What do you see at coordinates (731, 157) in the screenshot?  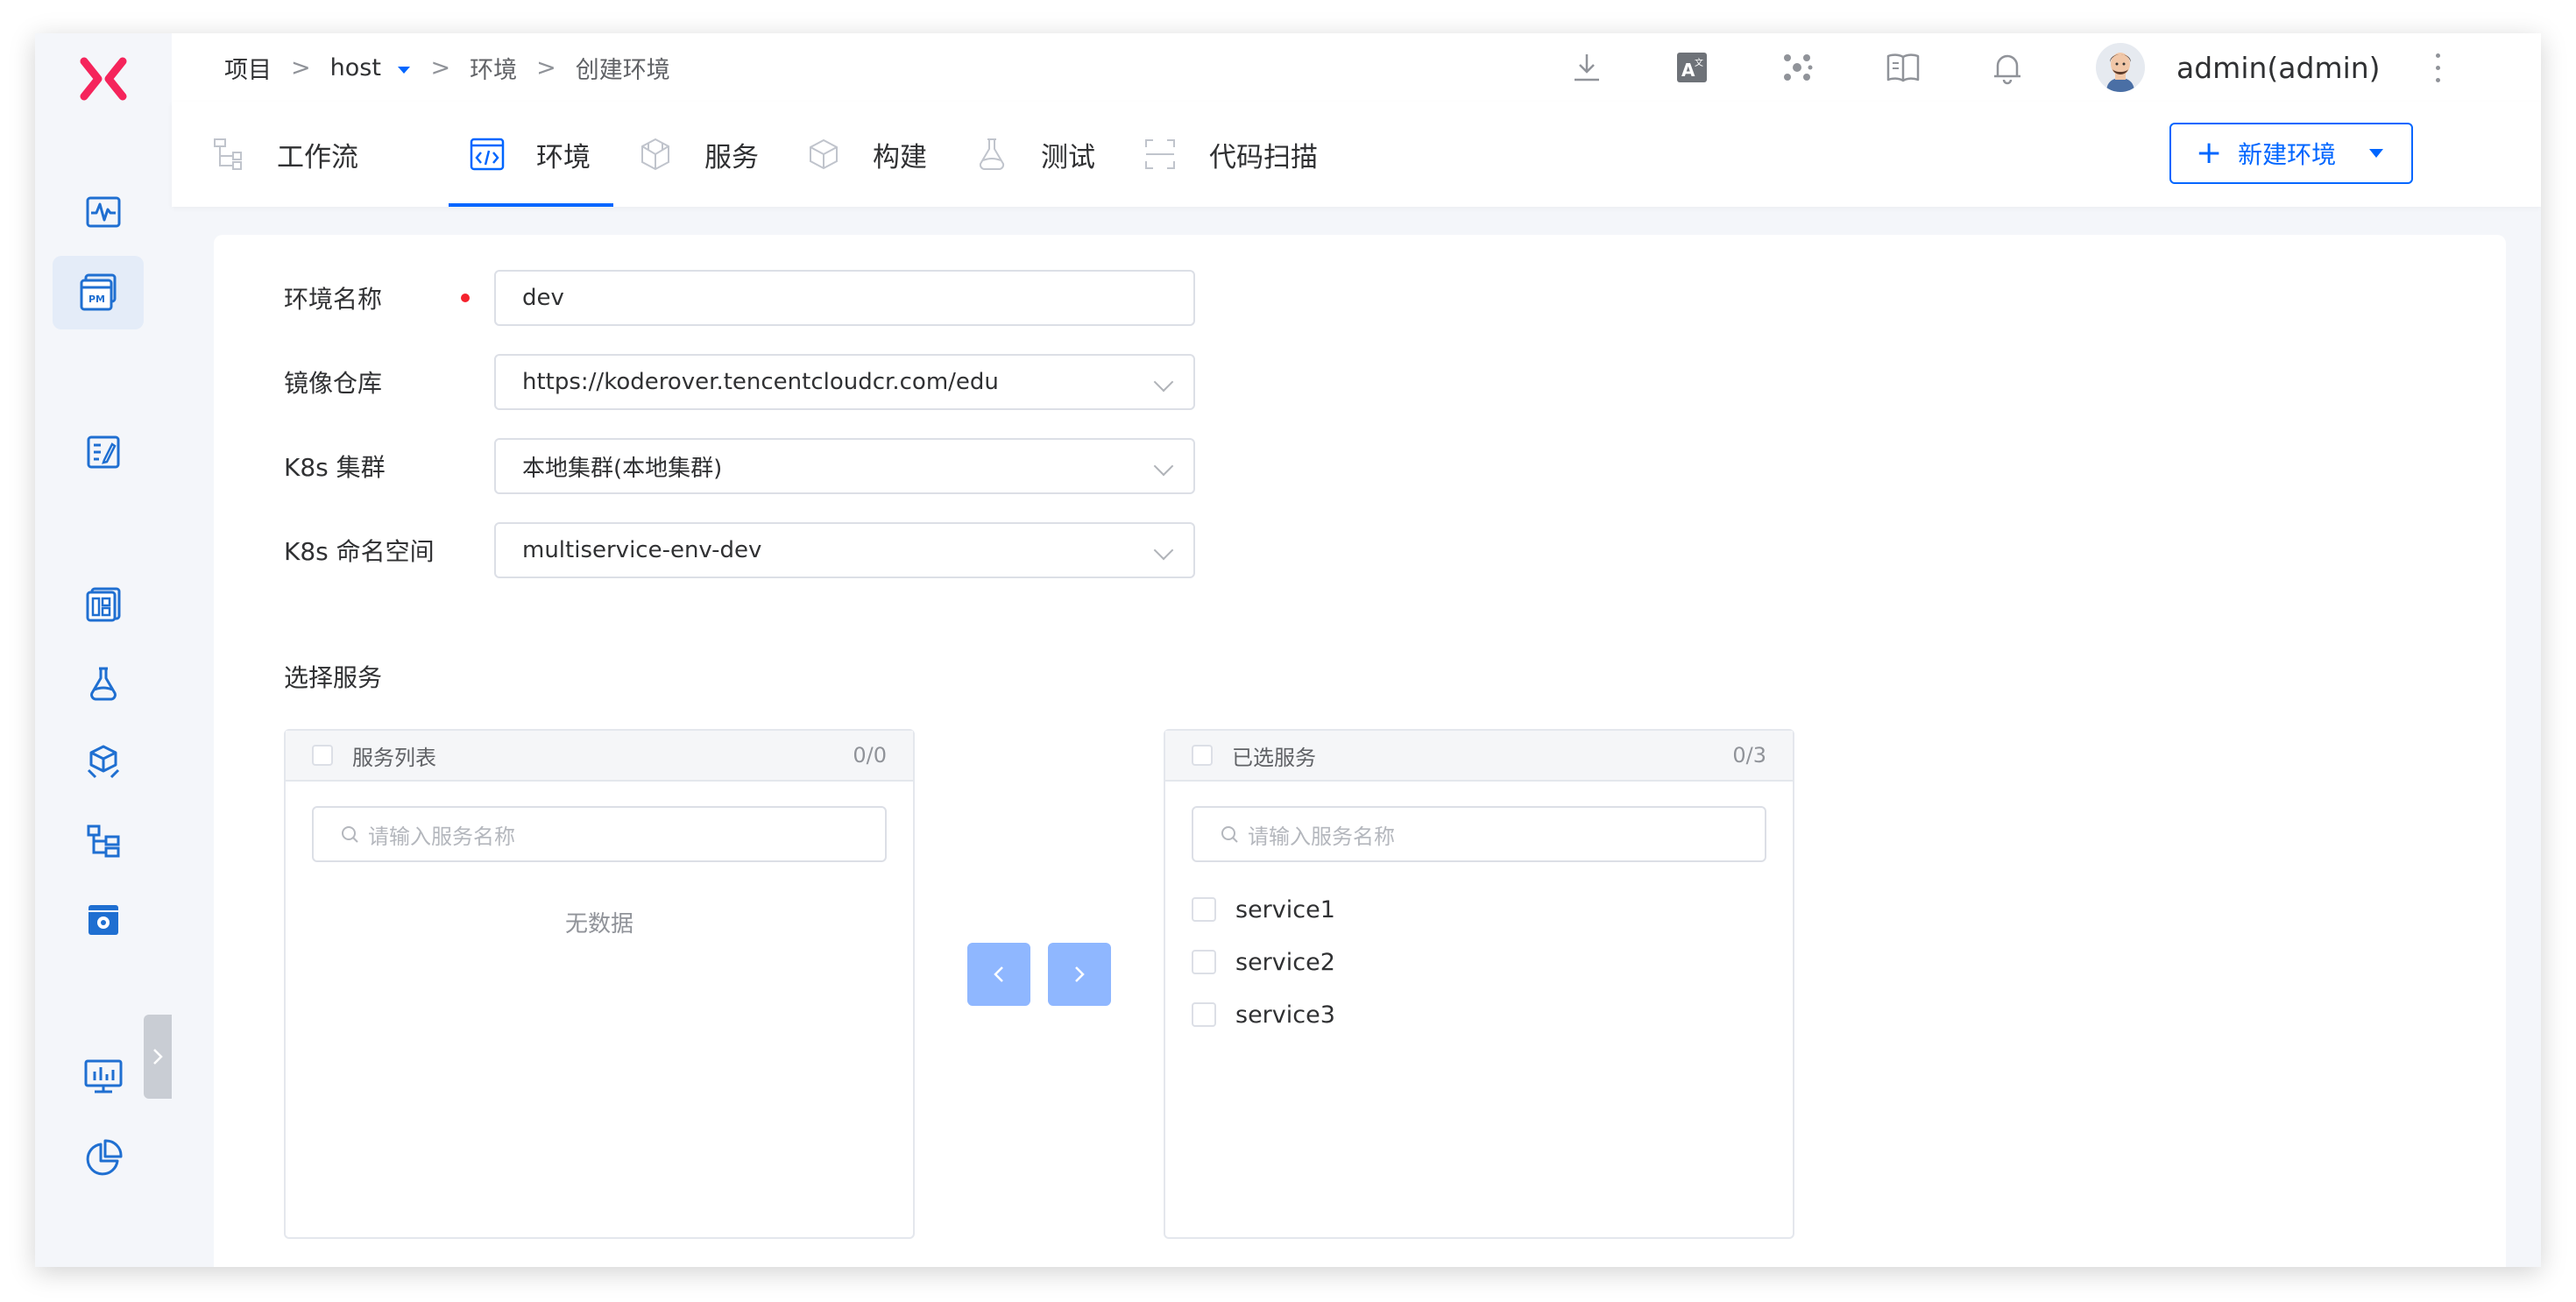 I see `tab-label: 服务` at bounding box center [731, 157].